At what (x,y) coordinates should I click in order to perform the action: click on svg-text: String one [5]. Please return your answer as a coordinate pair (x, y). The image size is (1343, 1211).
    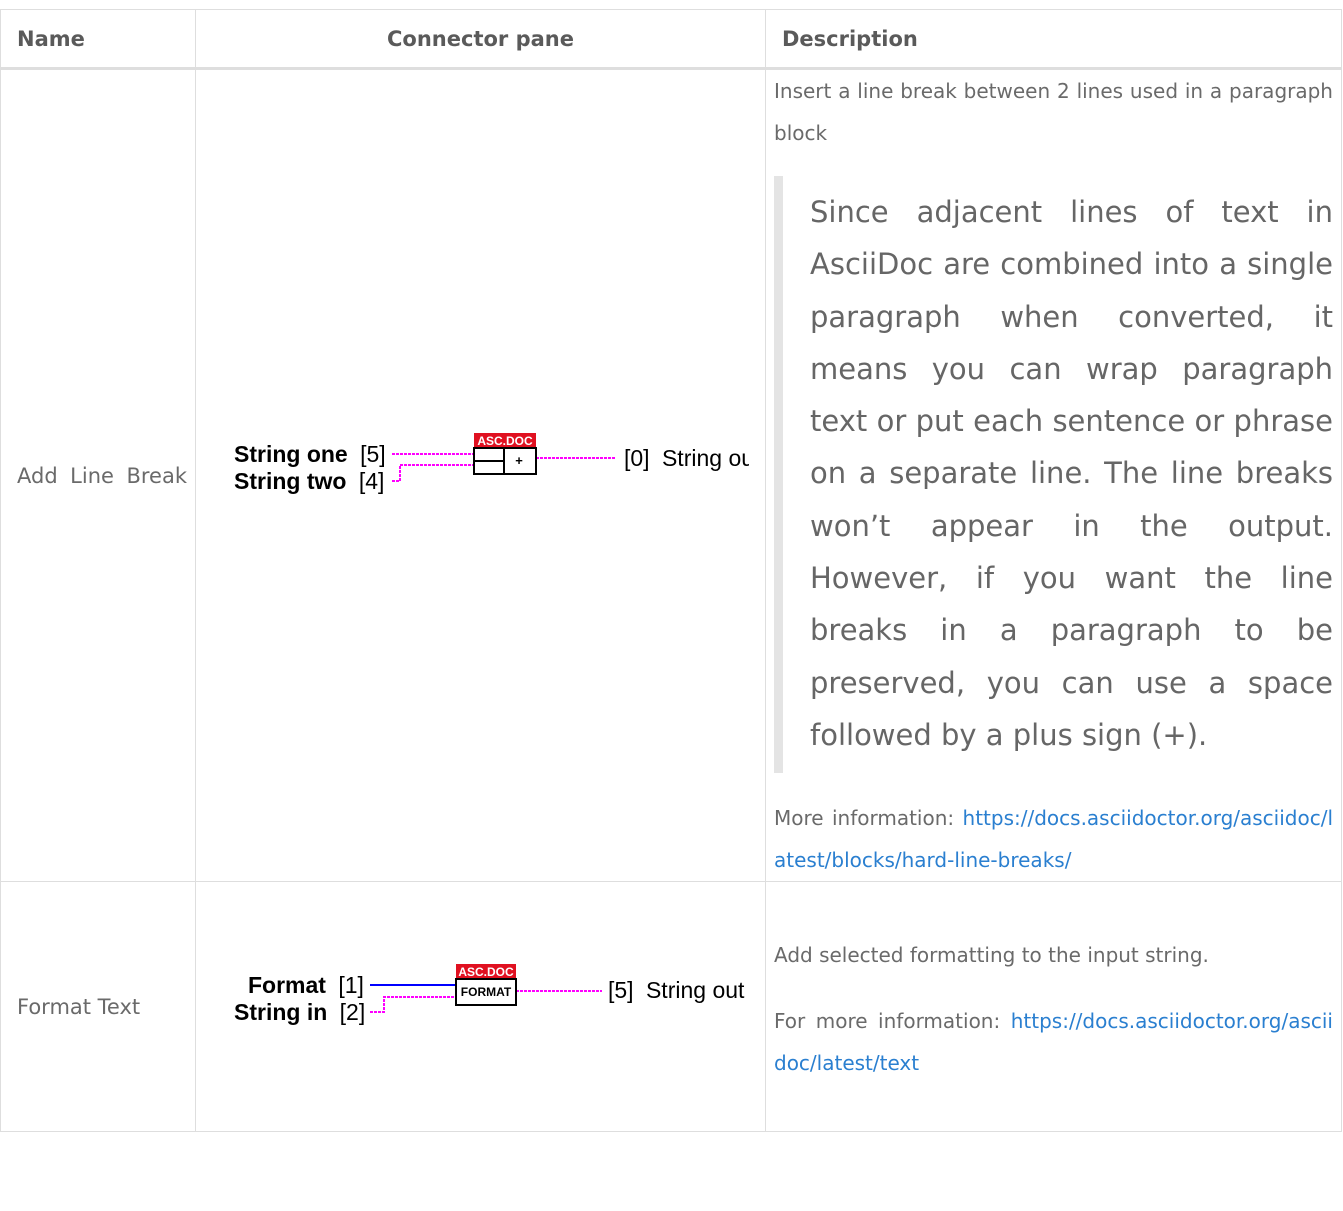
    Looking at the image, I should click on (310, 454).